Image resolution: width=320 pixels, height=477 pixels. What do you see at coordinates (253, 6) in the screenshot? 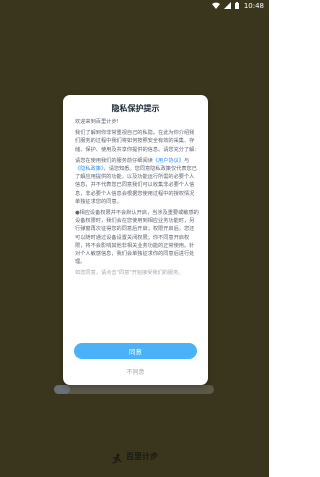
I see `status-time: 10:48` at bounding box center [253, 6].